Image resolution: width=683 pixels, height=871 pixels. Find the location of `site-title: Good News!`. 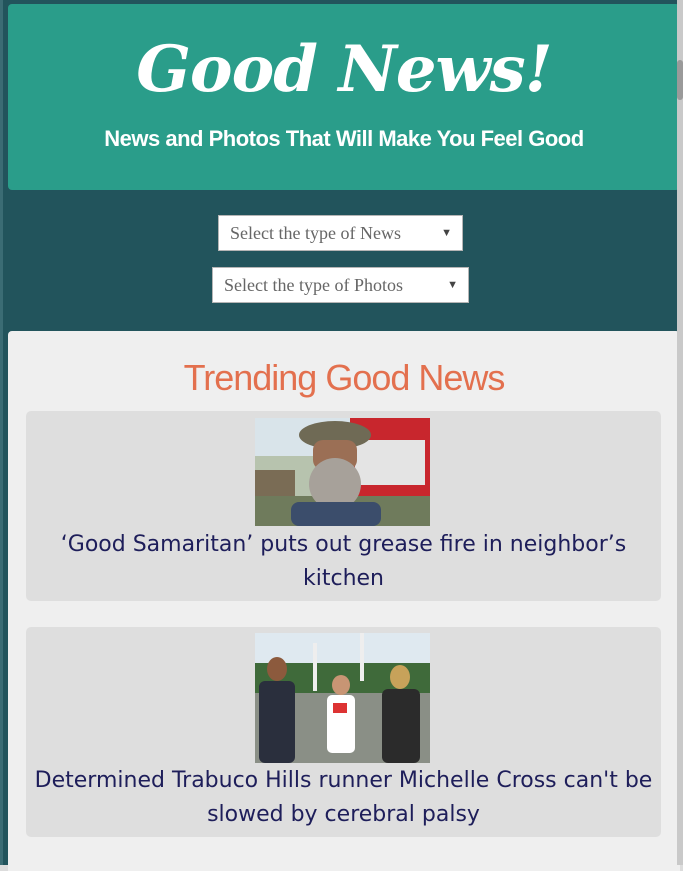

site-title: Good News! is located at coordinates (344, 69).